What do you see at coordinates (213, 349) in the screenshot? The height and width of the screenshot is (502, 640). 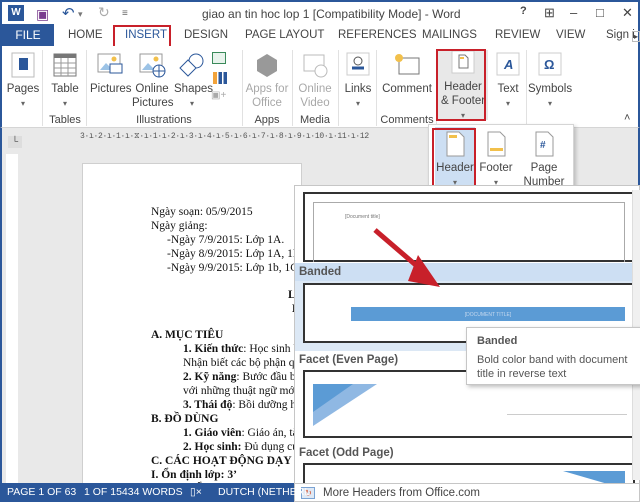 I see `a1-label: 1. Kiến thức` at bounding box center [213, 349].